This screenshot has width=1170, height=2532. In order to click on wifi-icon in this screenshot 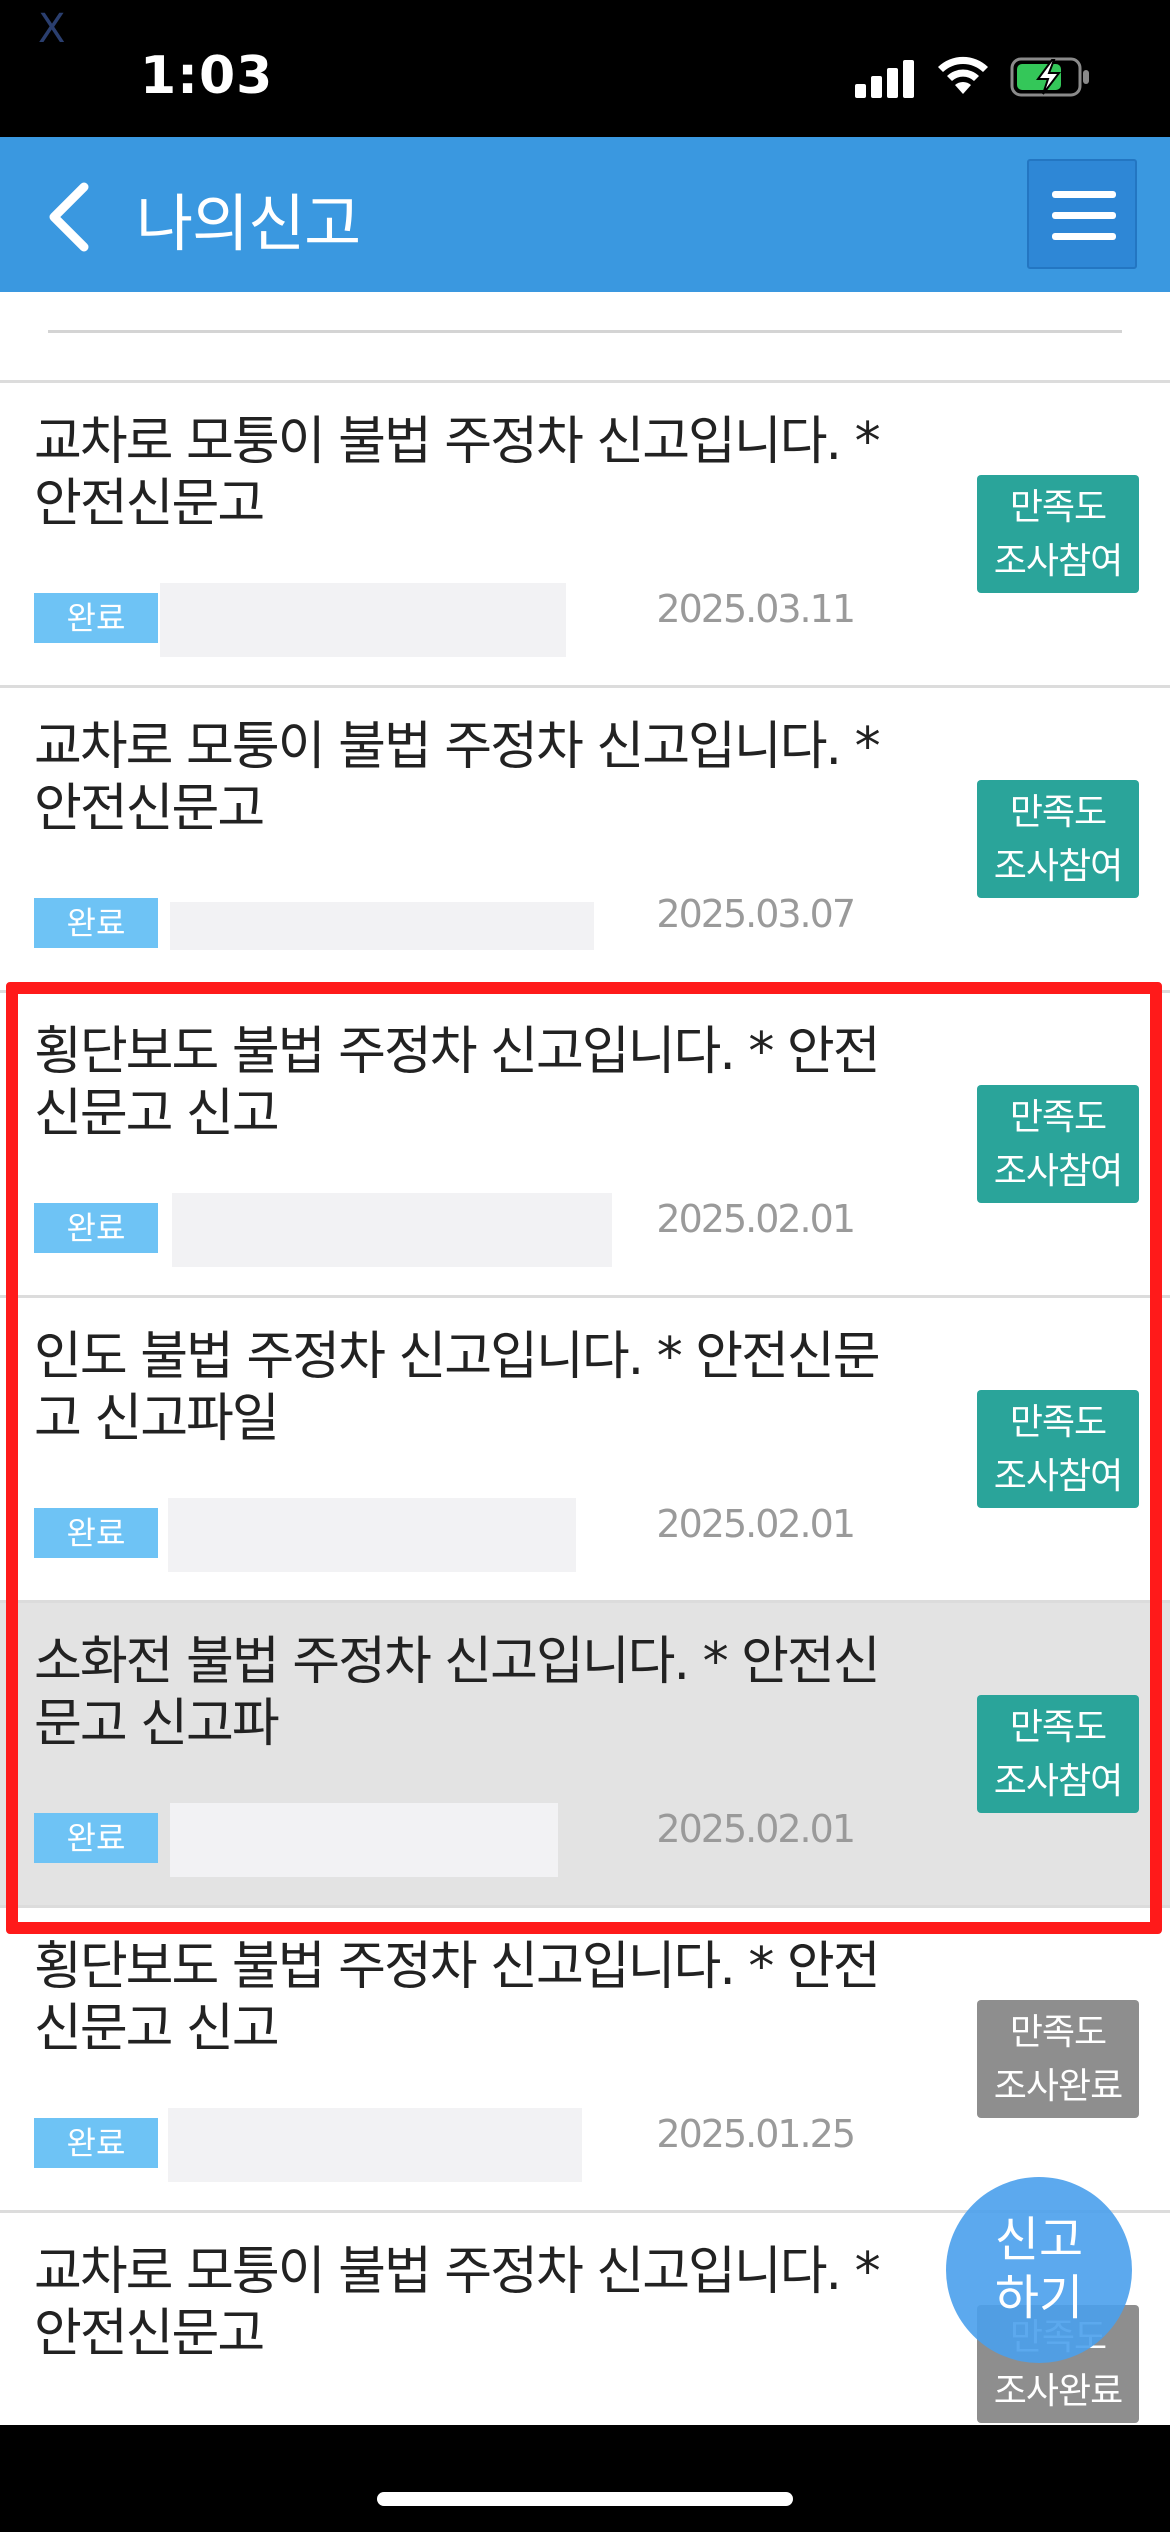, I will do `click(963, 75)`.